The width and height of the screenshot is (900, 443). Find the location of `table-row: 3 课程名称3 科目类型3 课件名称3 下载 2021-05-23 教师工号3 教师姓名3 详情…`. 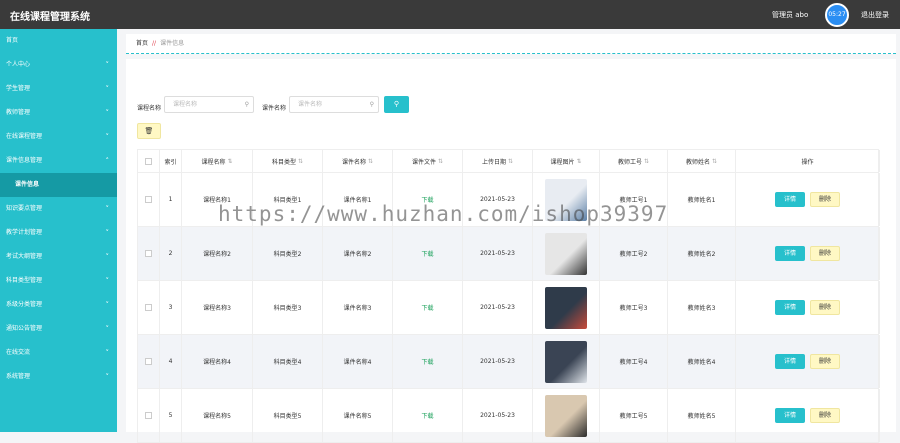

table-row: 3 课程名称3 科目类型3 课件名称3 下载 2021-05-23 教师工号3 教师姓名3 详情… is located at coordinates (508, 308).